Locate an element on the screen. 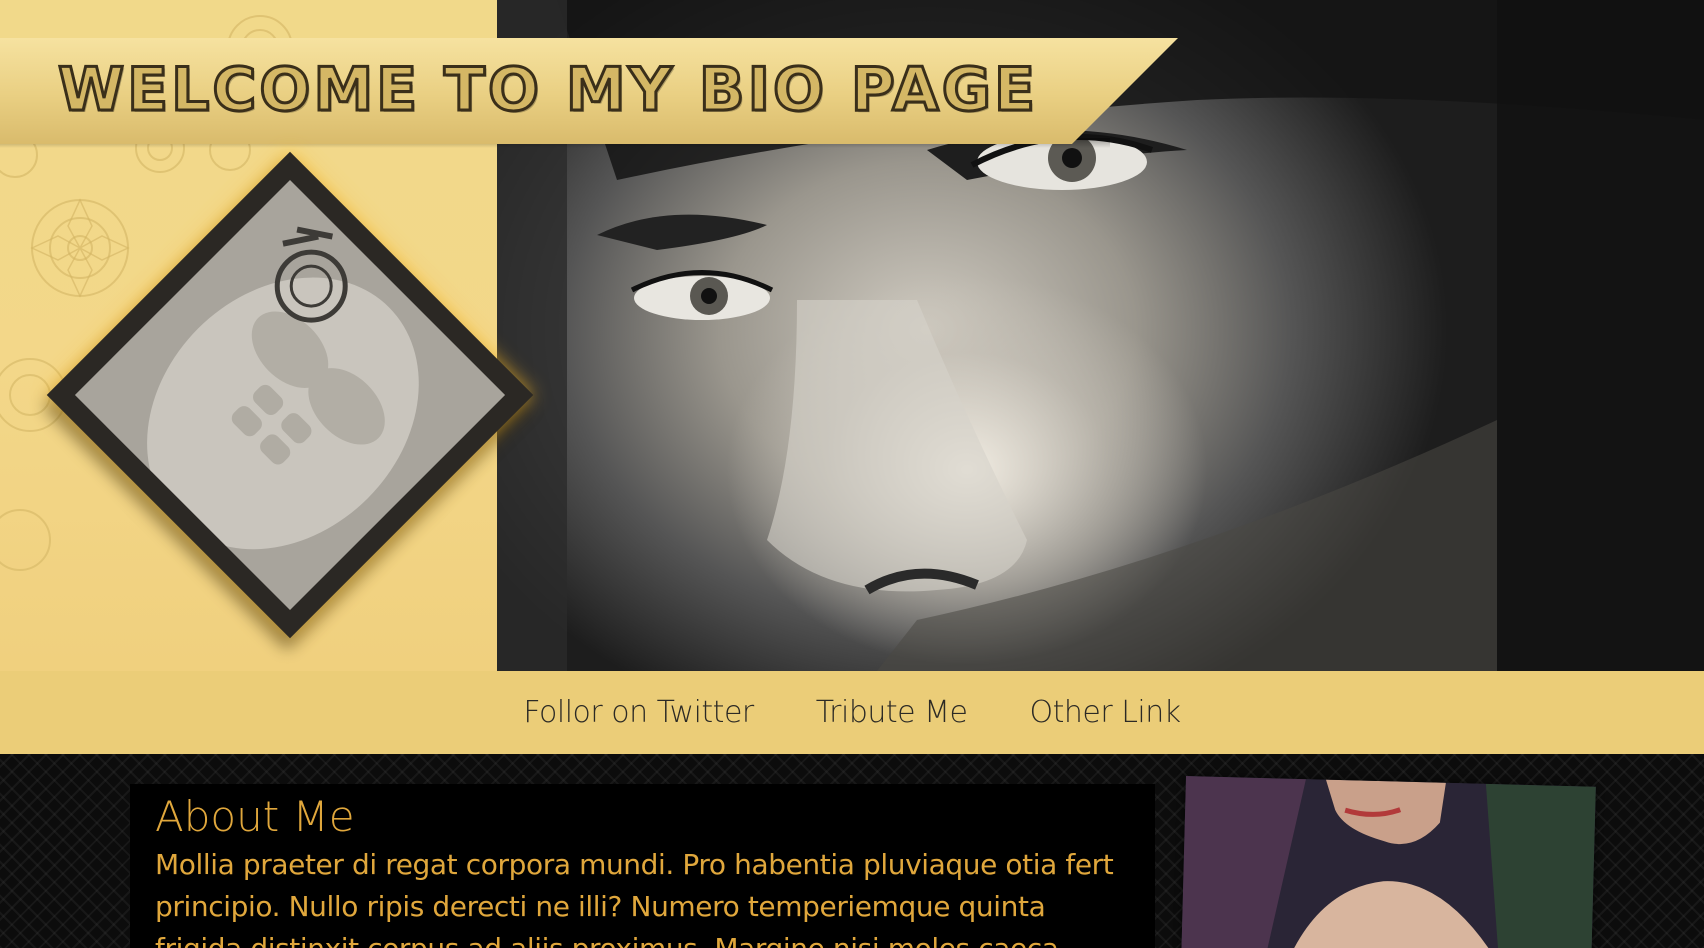  nav-link-tribute: Tribute Me is located at coordinates (892, 712).